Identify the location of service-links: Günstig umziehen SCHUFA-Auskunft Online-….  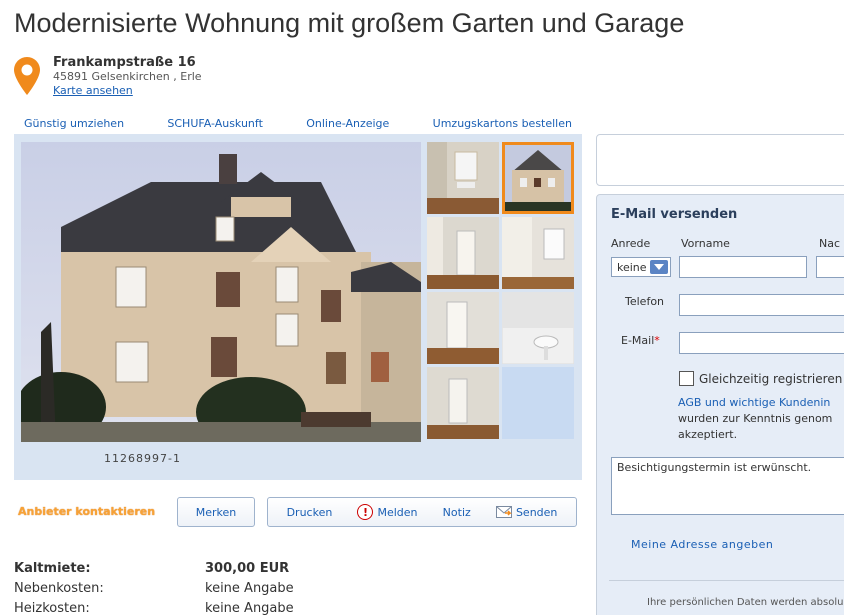
(298, 123).